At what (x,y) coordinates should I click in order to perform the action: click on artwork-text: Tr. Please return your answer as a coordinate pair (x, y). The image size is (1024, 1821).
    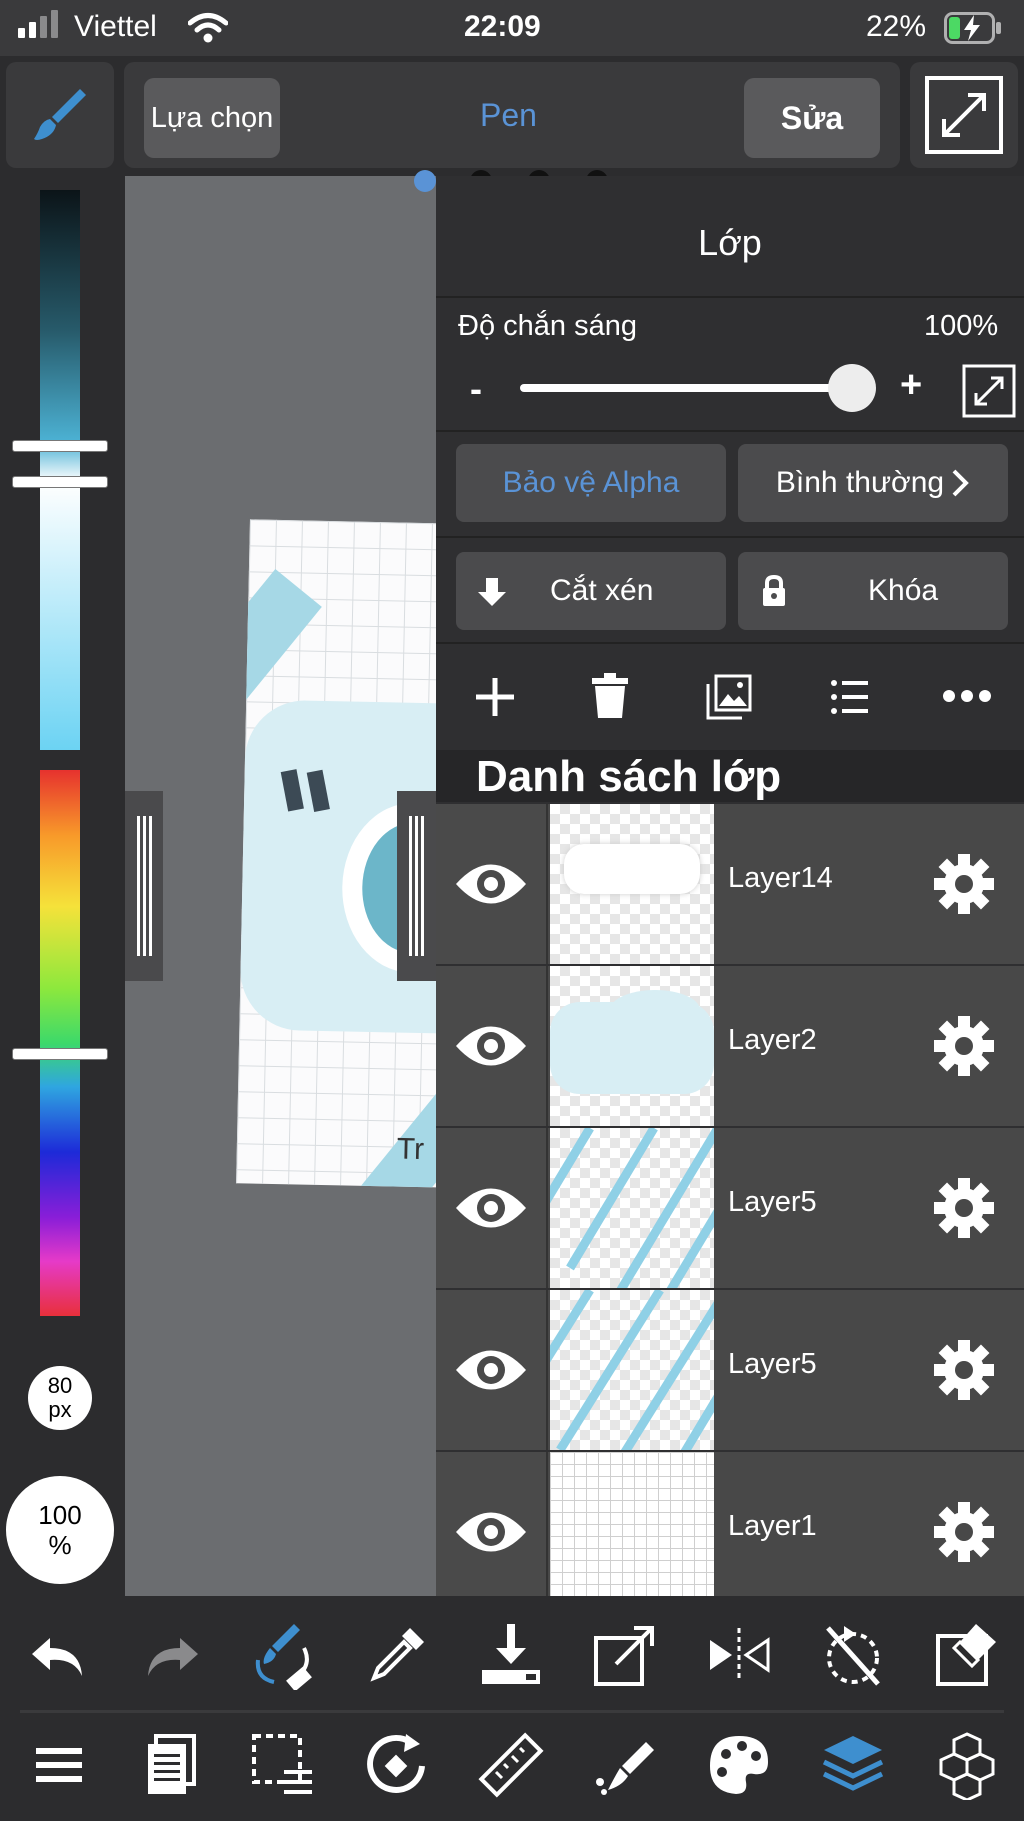
    Looking at the image, I should click on (410, 1149).